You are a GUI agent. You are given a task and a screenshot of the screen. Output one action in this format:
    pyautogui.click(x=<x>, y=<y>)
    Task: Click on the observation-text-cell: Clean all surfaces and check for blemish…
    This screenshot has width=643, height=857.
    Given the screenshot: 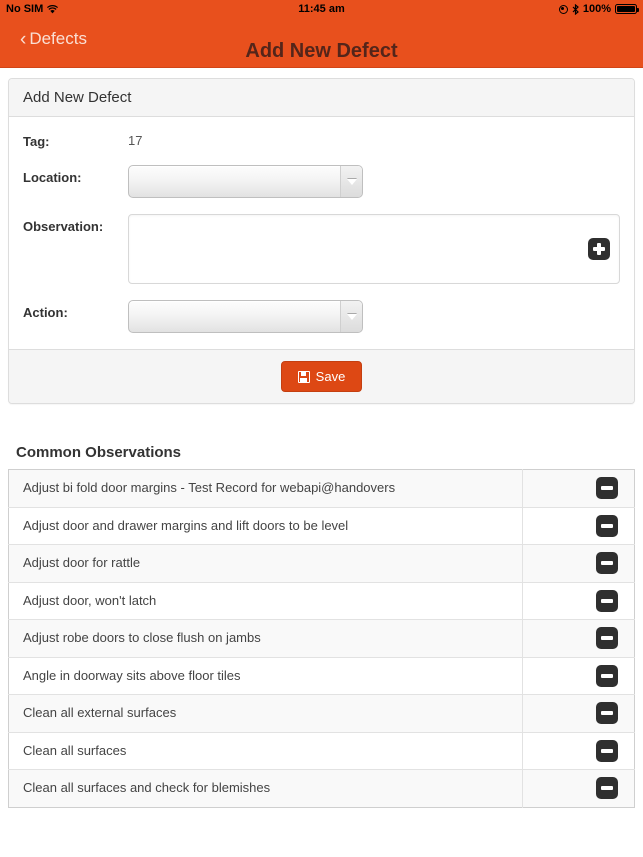 What is the action you would take?
    pyautogui.click(x=265, y=788)
    